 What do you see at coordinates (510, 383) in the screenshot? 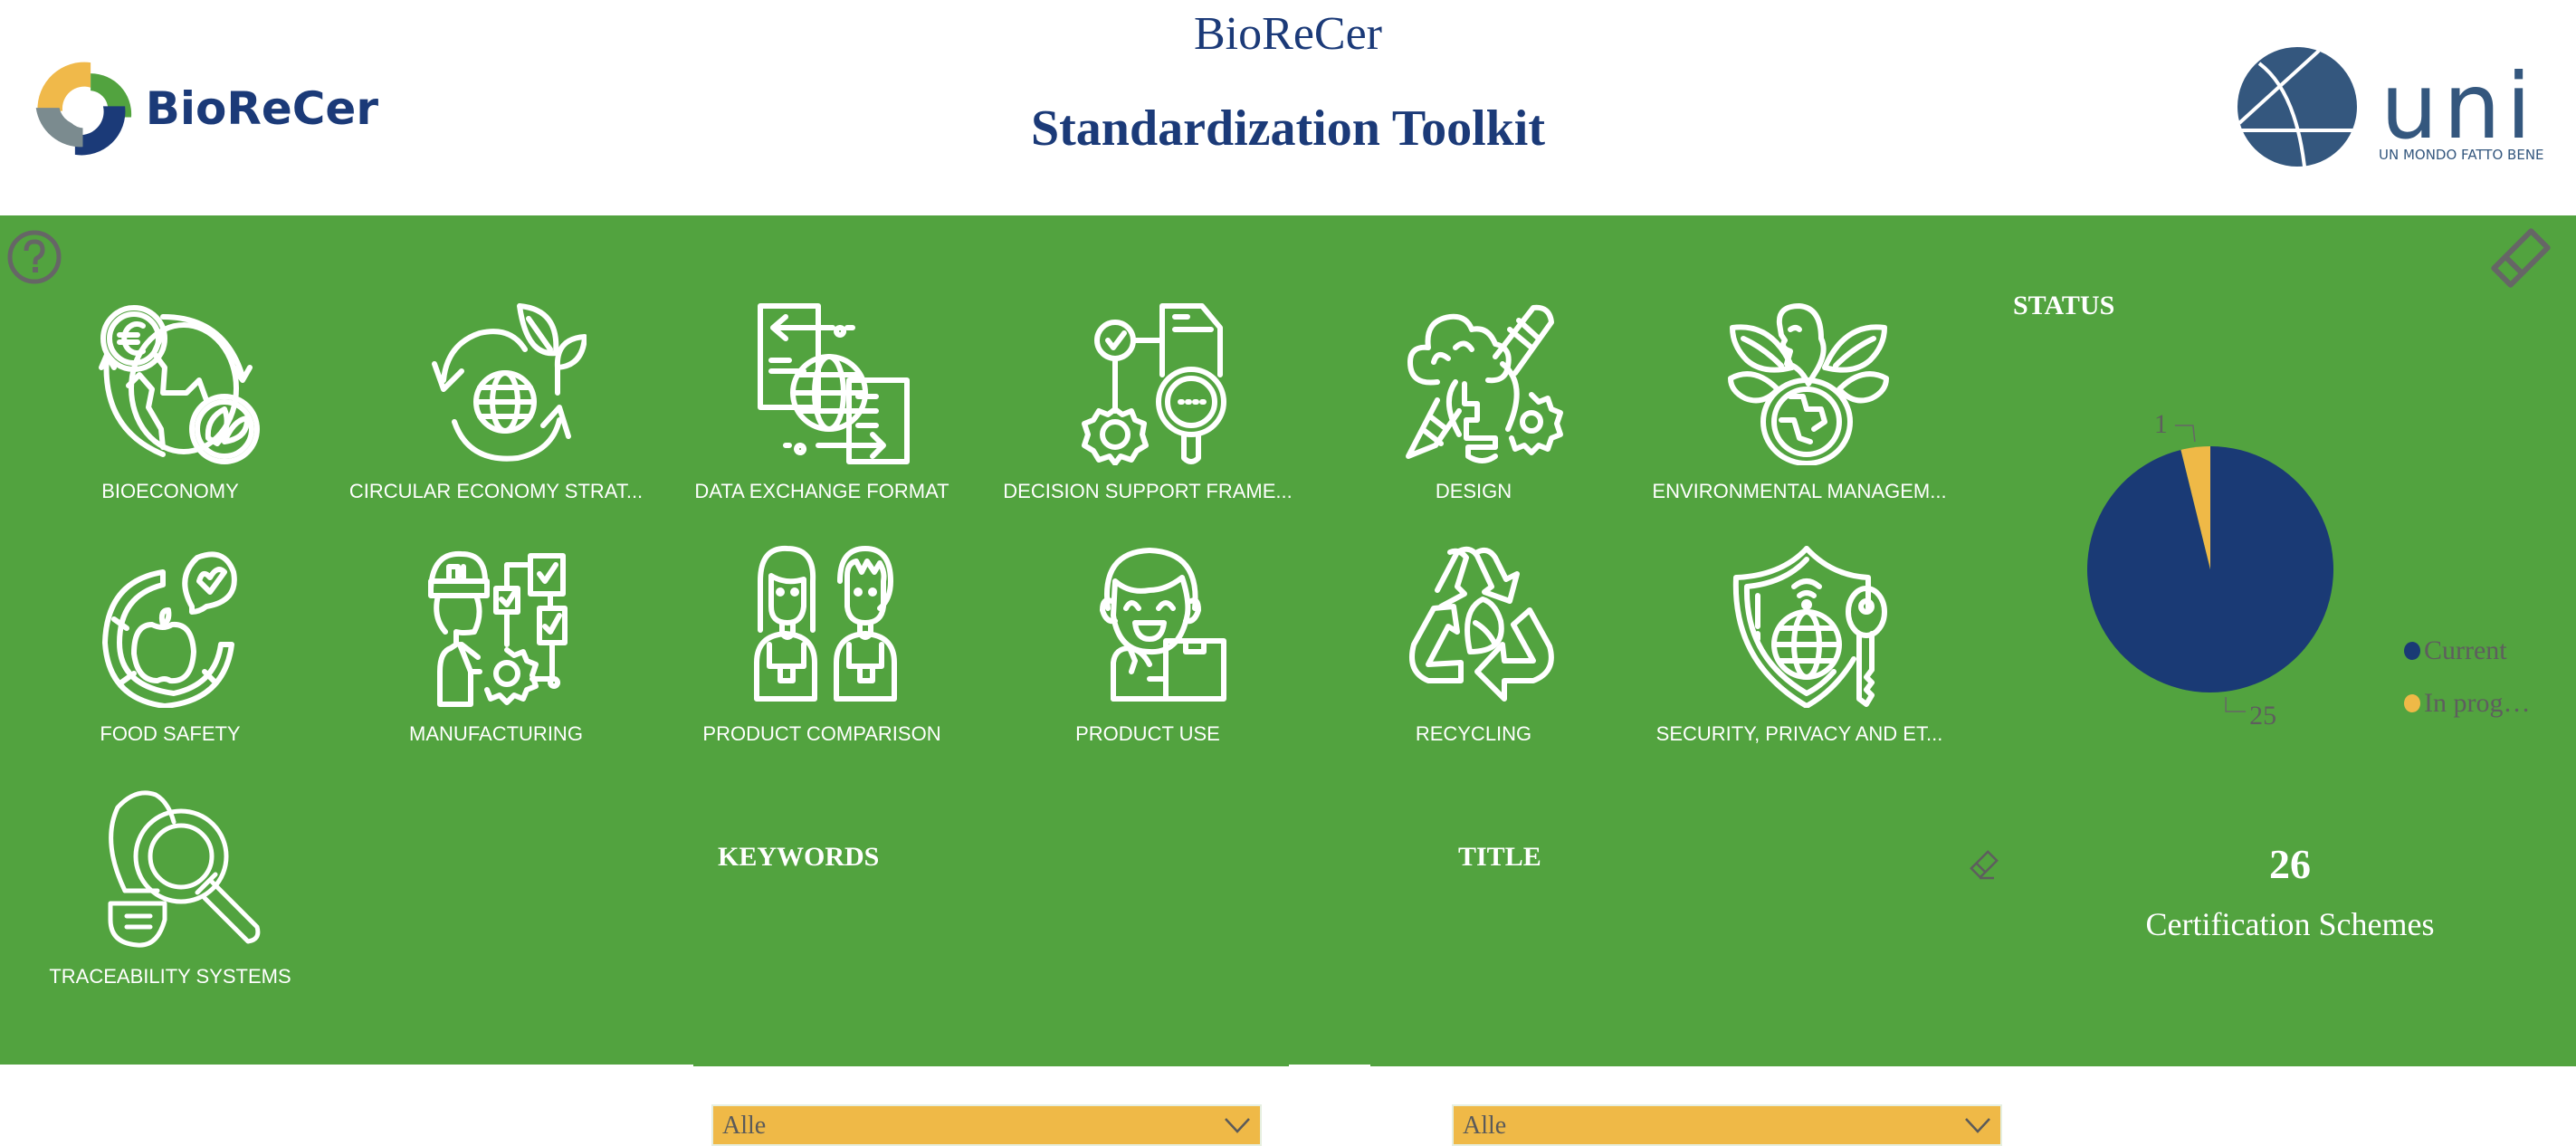
I see `circular-economy-icon` at bounding box center [510, 383].